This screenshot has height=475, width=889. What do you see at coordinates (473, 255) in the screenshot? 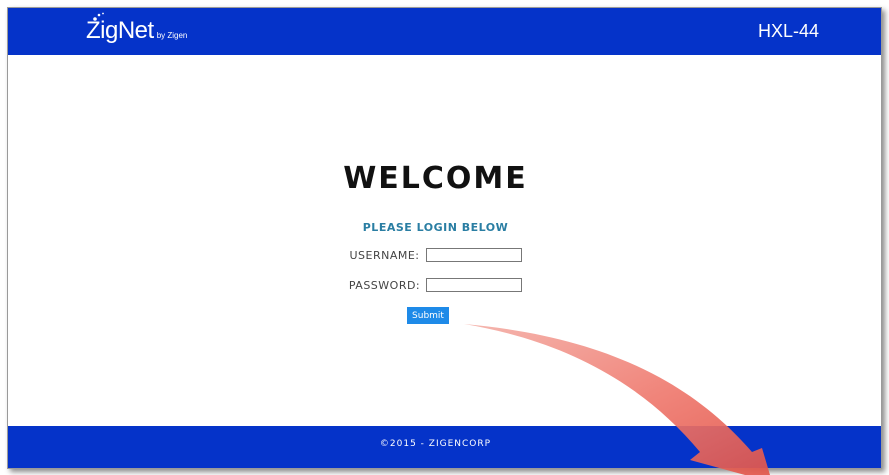
I see `username-input` at bounding box center [473, 255].